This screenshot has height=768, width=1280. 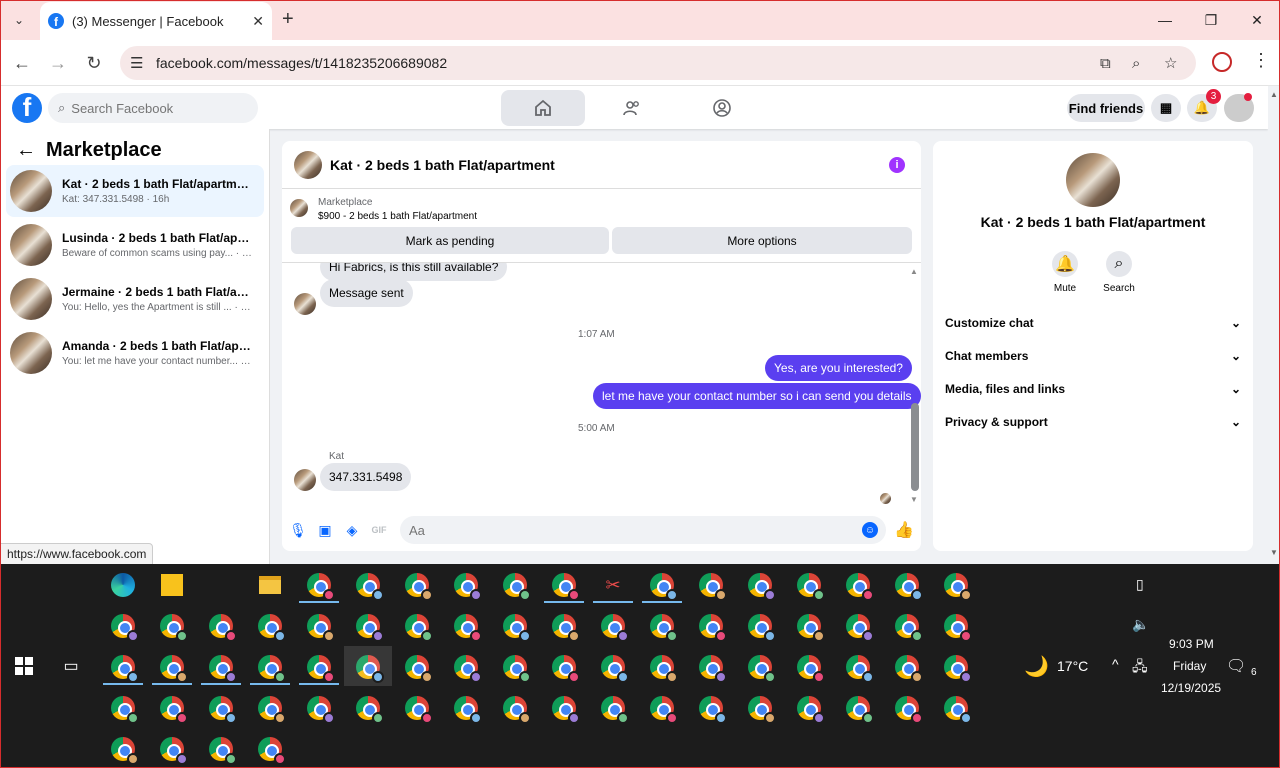 What do you see at coordinates (19, 20) in the screenshot?
I see `tab-search-button: ⌄` at bounding box center [19, 20].